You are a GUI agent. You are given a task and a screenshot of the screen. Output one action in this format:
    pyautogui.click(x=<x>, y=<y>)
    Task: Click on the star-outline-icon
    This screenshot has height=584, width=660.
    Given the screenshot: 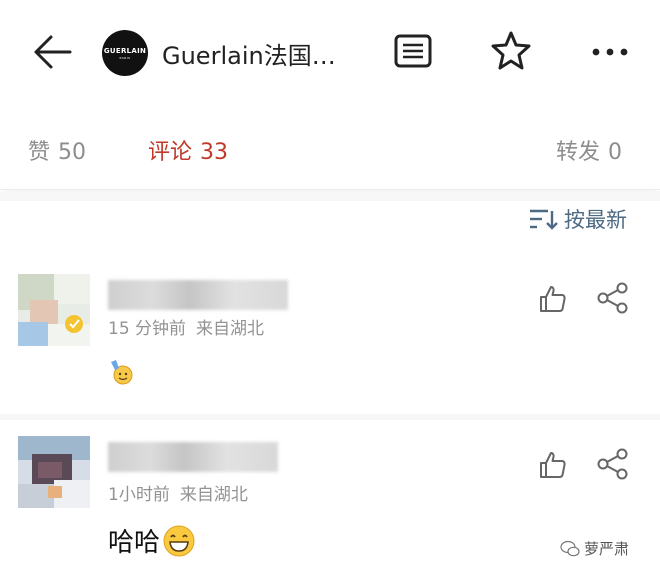 What is the action you would take?
    pyautogui.click(x=511, y=50)
    